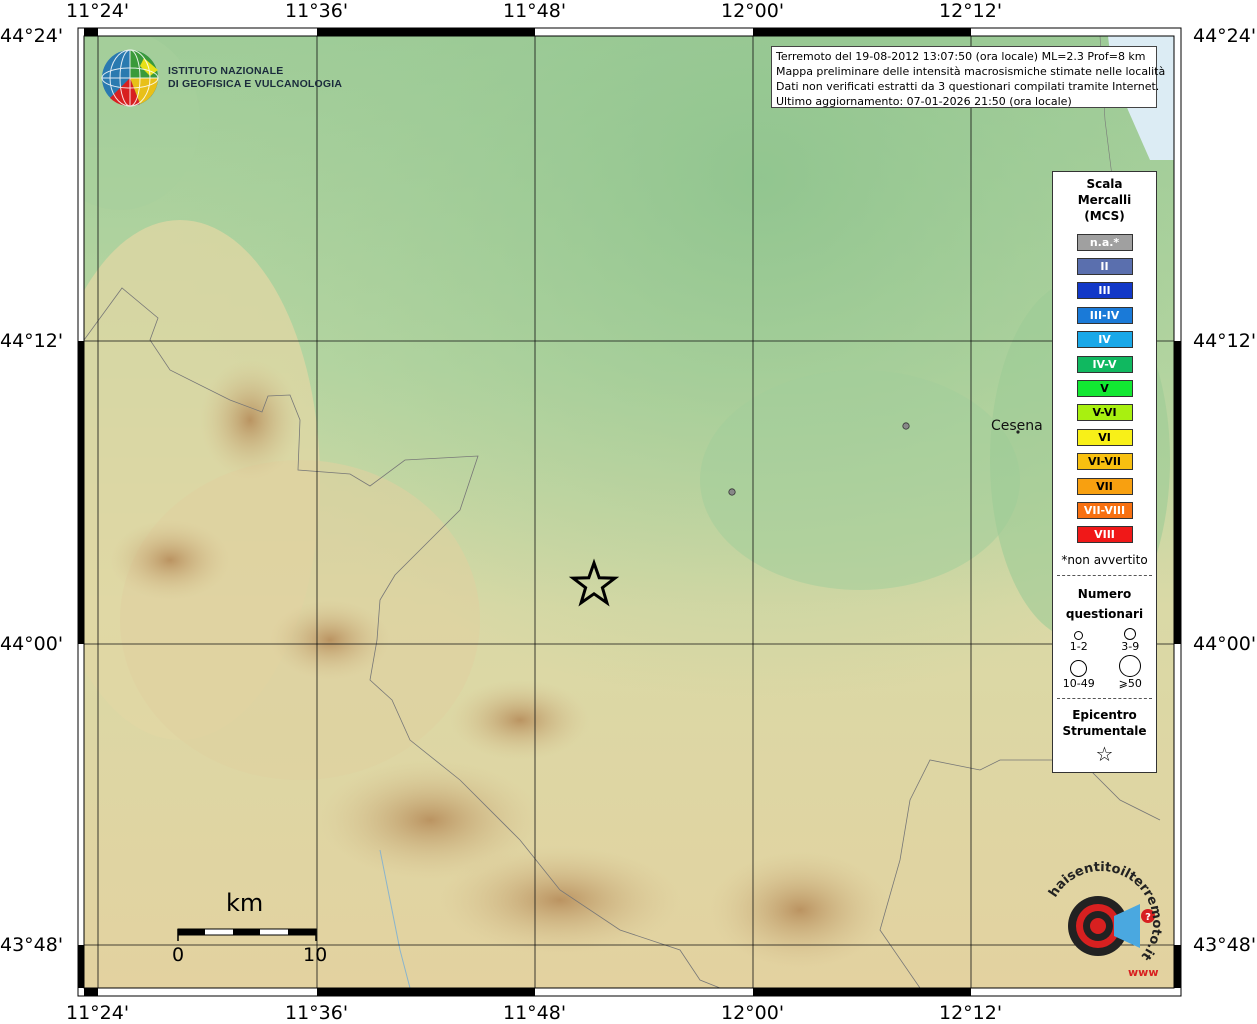 The image size is (1257, 1024). What do you see at coordinates (1104, 731) in the screenshot?
I see `epicenter-title-line2: Strumentale` at bounding box center [1104, 731].